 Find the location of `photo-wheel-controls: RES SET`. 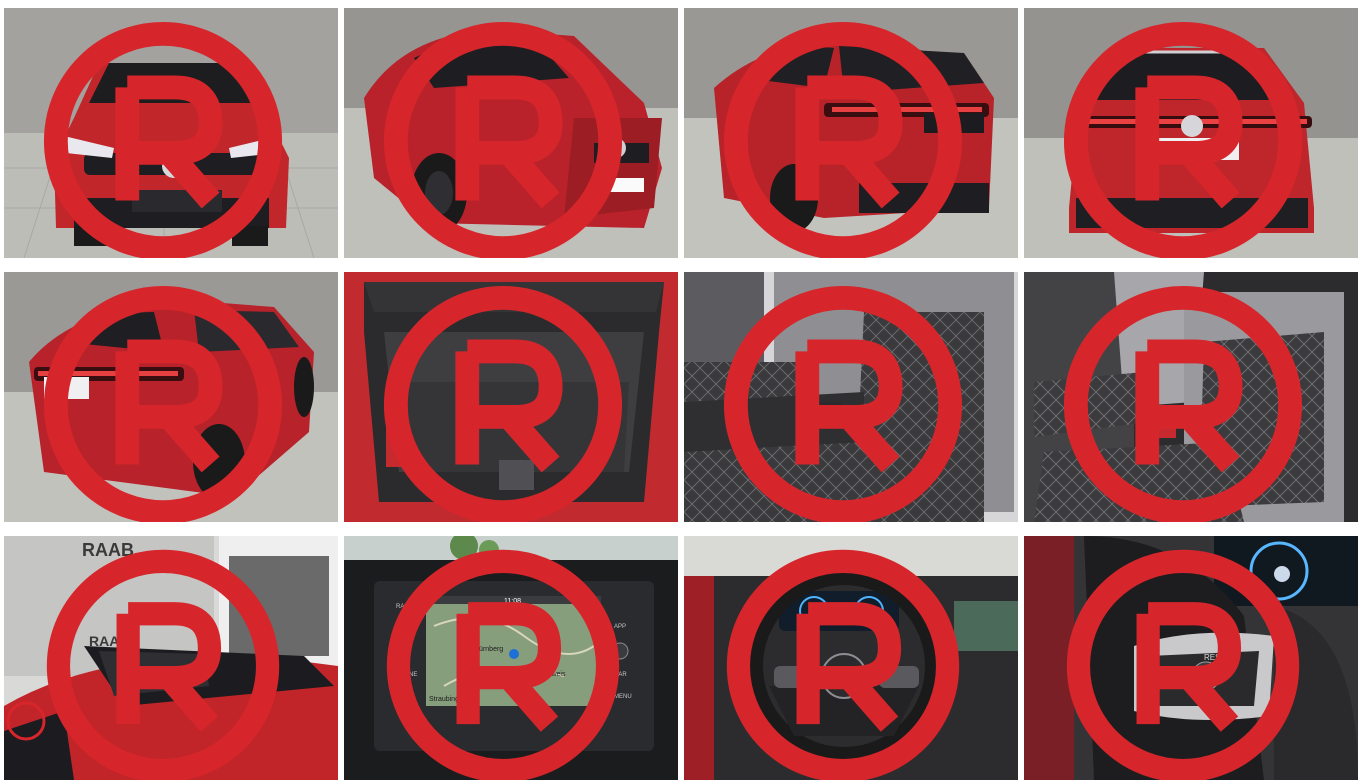

photo-wheel-controls: RES SET is located at coordinates (1191, 658).